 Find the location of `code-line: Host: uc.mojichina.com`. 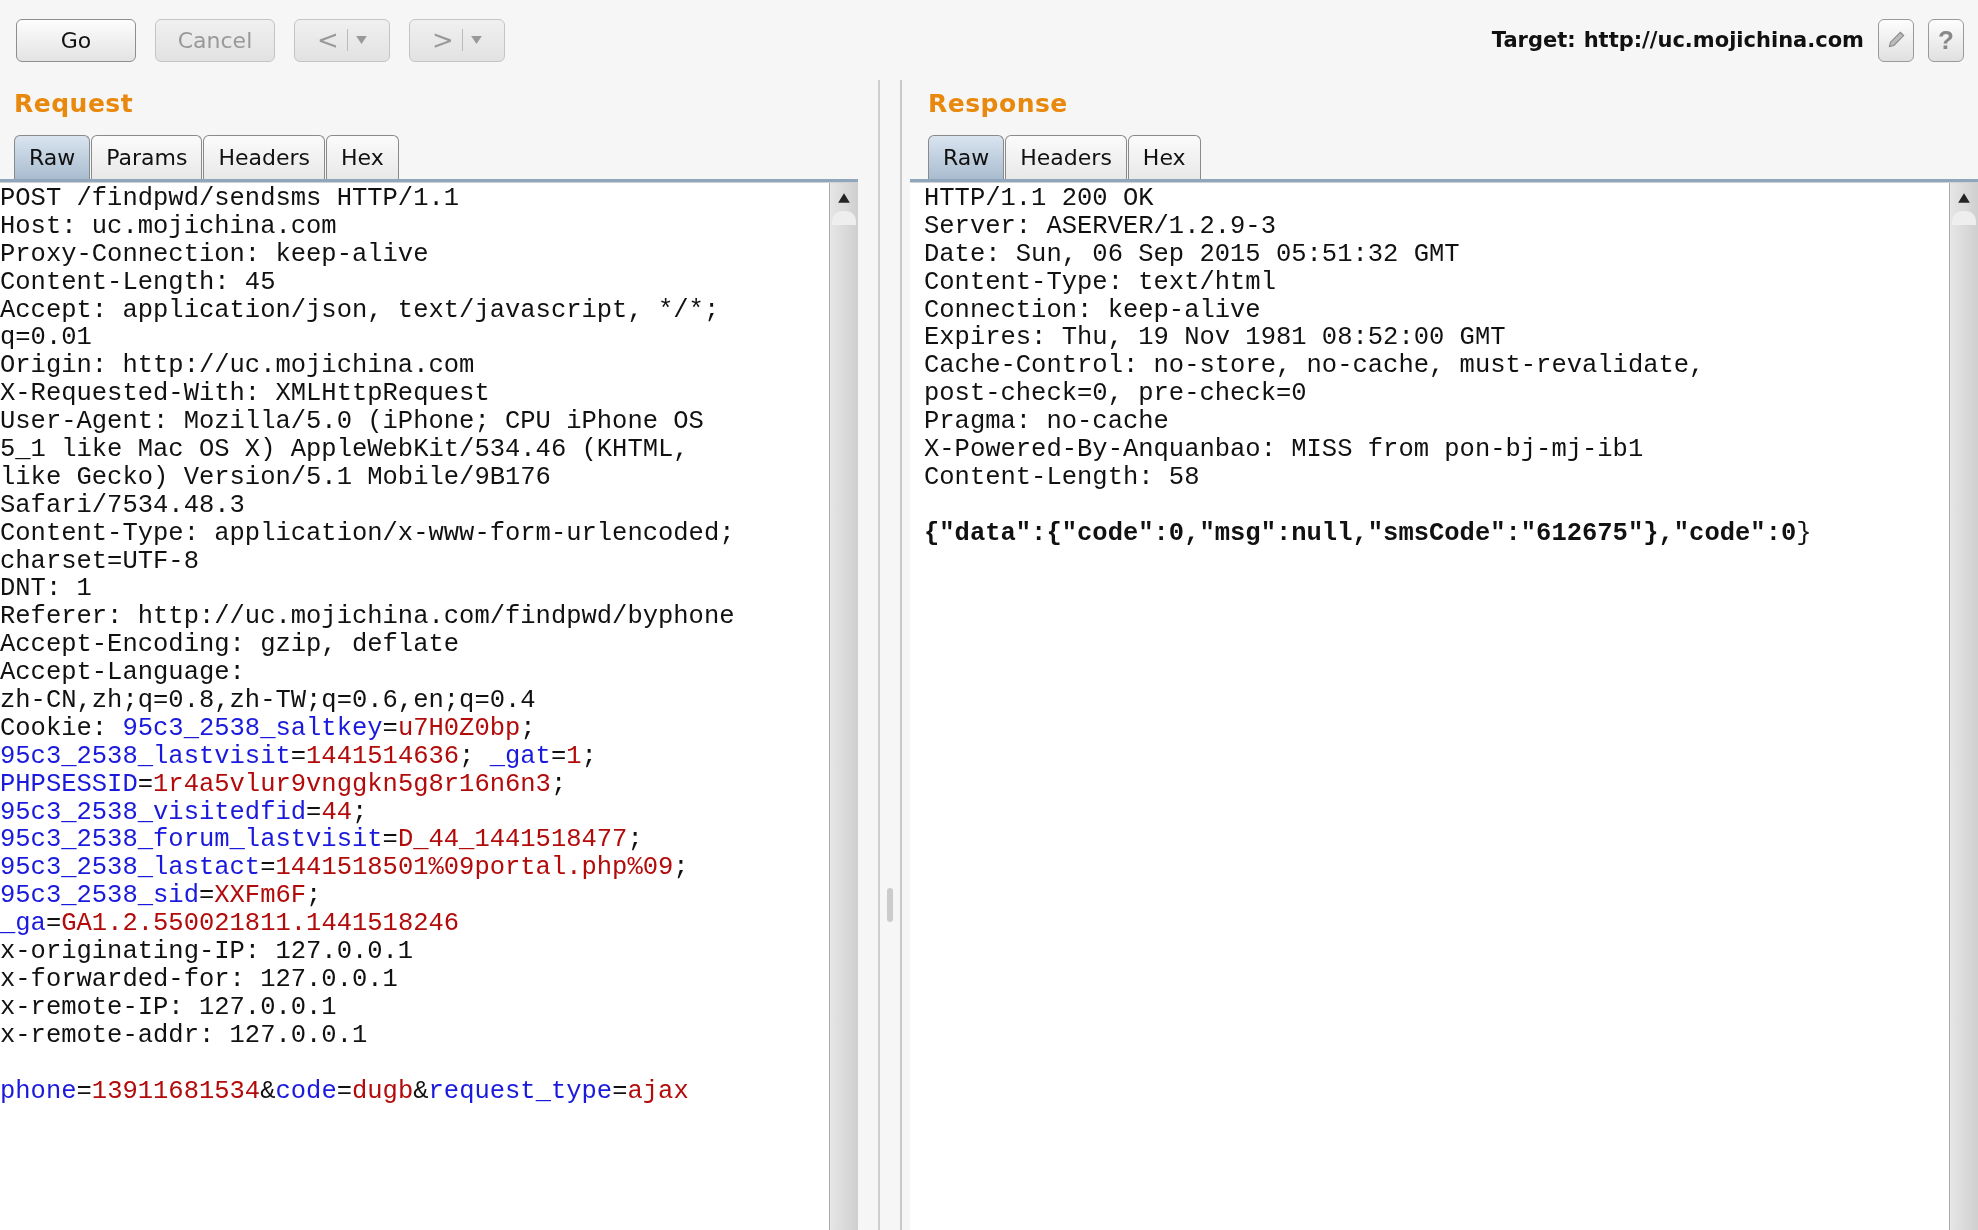

code-line: Host: uc.mojichina.com is located at coordinates (169, 226).